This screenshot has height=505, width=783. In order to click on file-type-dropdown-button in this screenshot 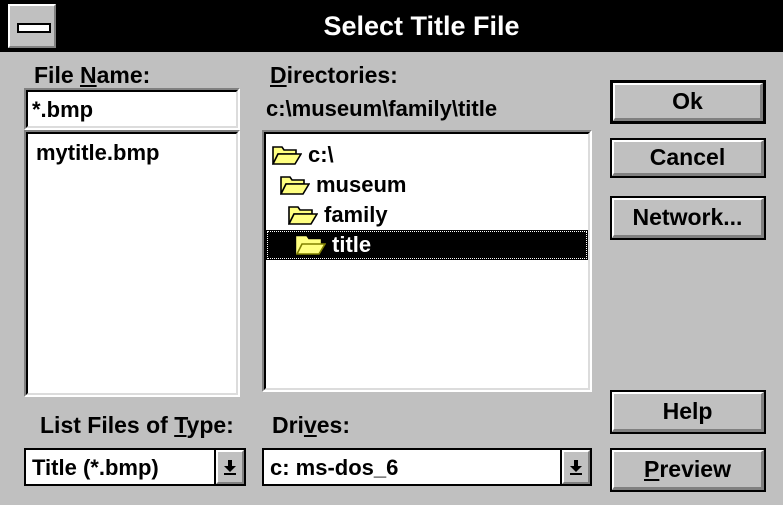, I will do `click(229, 467)`.